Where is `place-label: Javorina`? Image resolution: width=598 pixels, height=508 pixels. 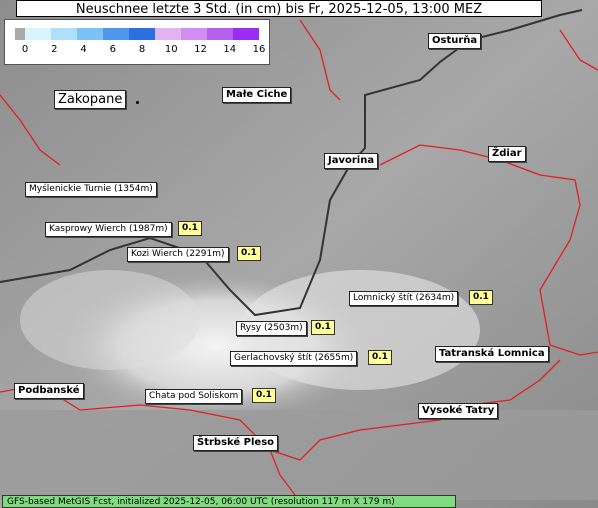 place-label: Javorina is located at coordinates (351, 161).